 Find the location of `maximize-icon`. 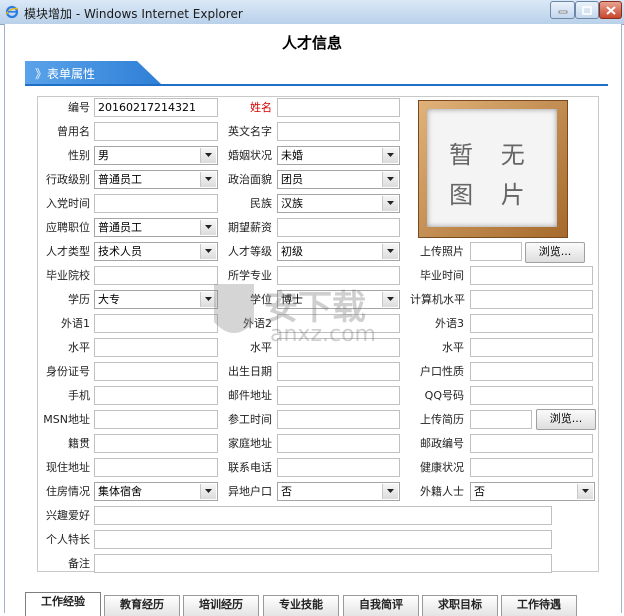

maximize-icon is located at coordinates (587, 10).